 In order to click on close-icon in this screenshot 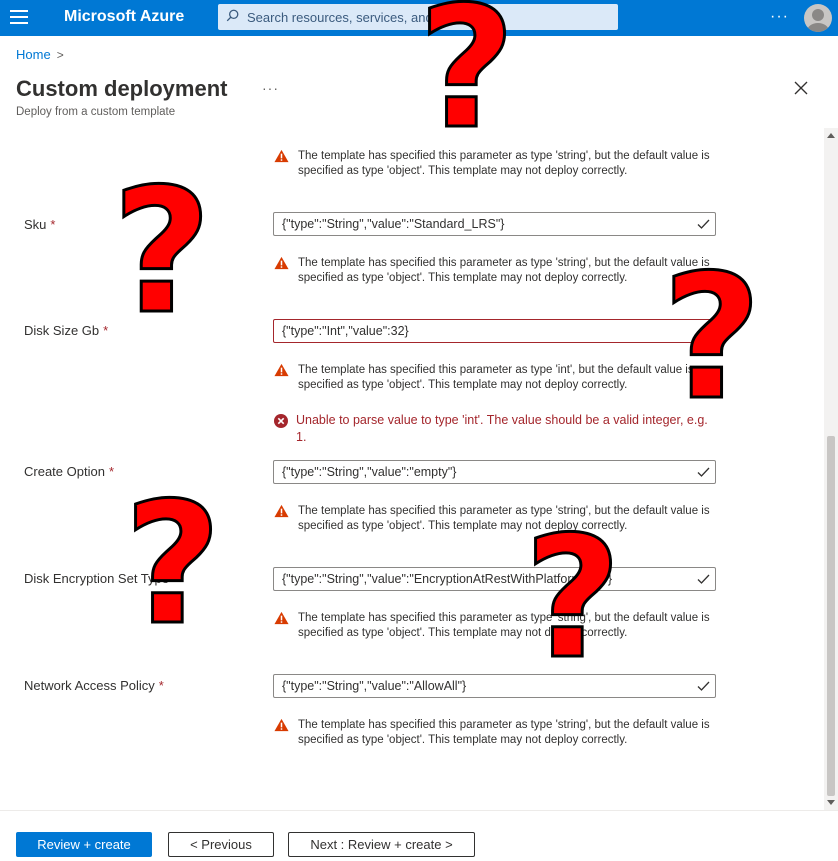, I will do `click(801, 88)`.